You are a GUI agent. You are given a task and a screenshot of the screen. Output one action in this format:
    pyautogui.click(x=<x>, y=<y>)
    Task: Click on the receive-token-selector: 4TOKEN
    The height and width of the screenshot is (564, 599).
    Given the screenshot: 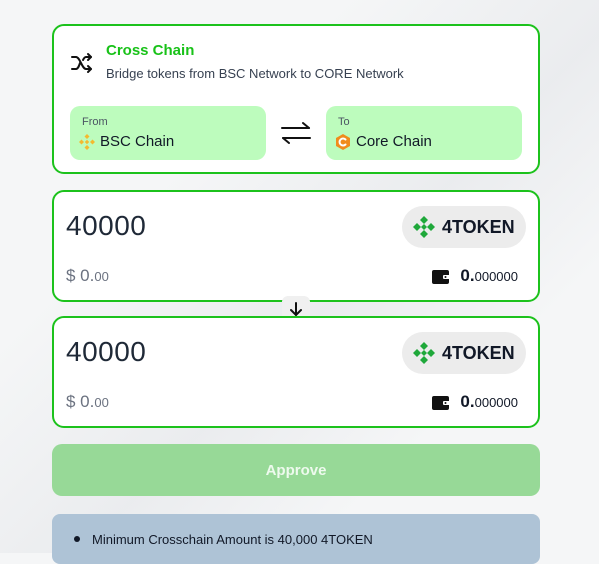 What is the action you would take?
    pyautogui.click(x=464, y=353)
    